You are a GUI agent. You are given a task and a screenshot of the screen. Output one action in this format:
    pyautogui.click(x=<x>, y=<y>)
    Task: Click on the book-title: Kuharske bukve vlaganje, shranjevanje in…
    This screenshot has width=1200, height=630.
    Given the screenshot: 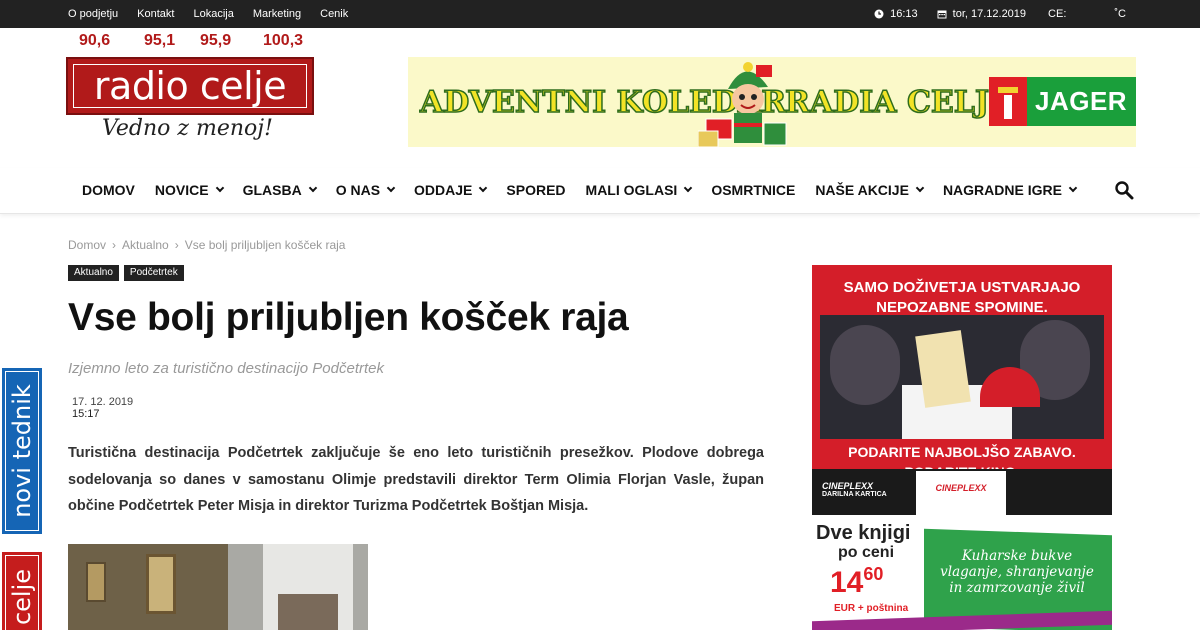 What is the action you would take?
    pyautogui.click(x=1017, y=572)
    